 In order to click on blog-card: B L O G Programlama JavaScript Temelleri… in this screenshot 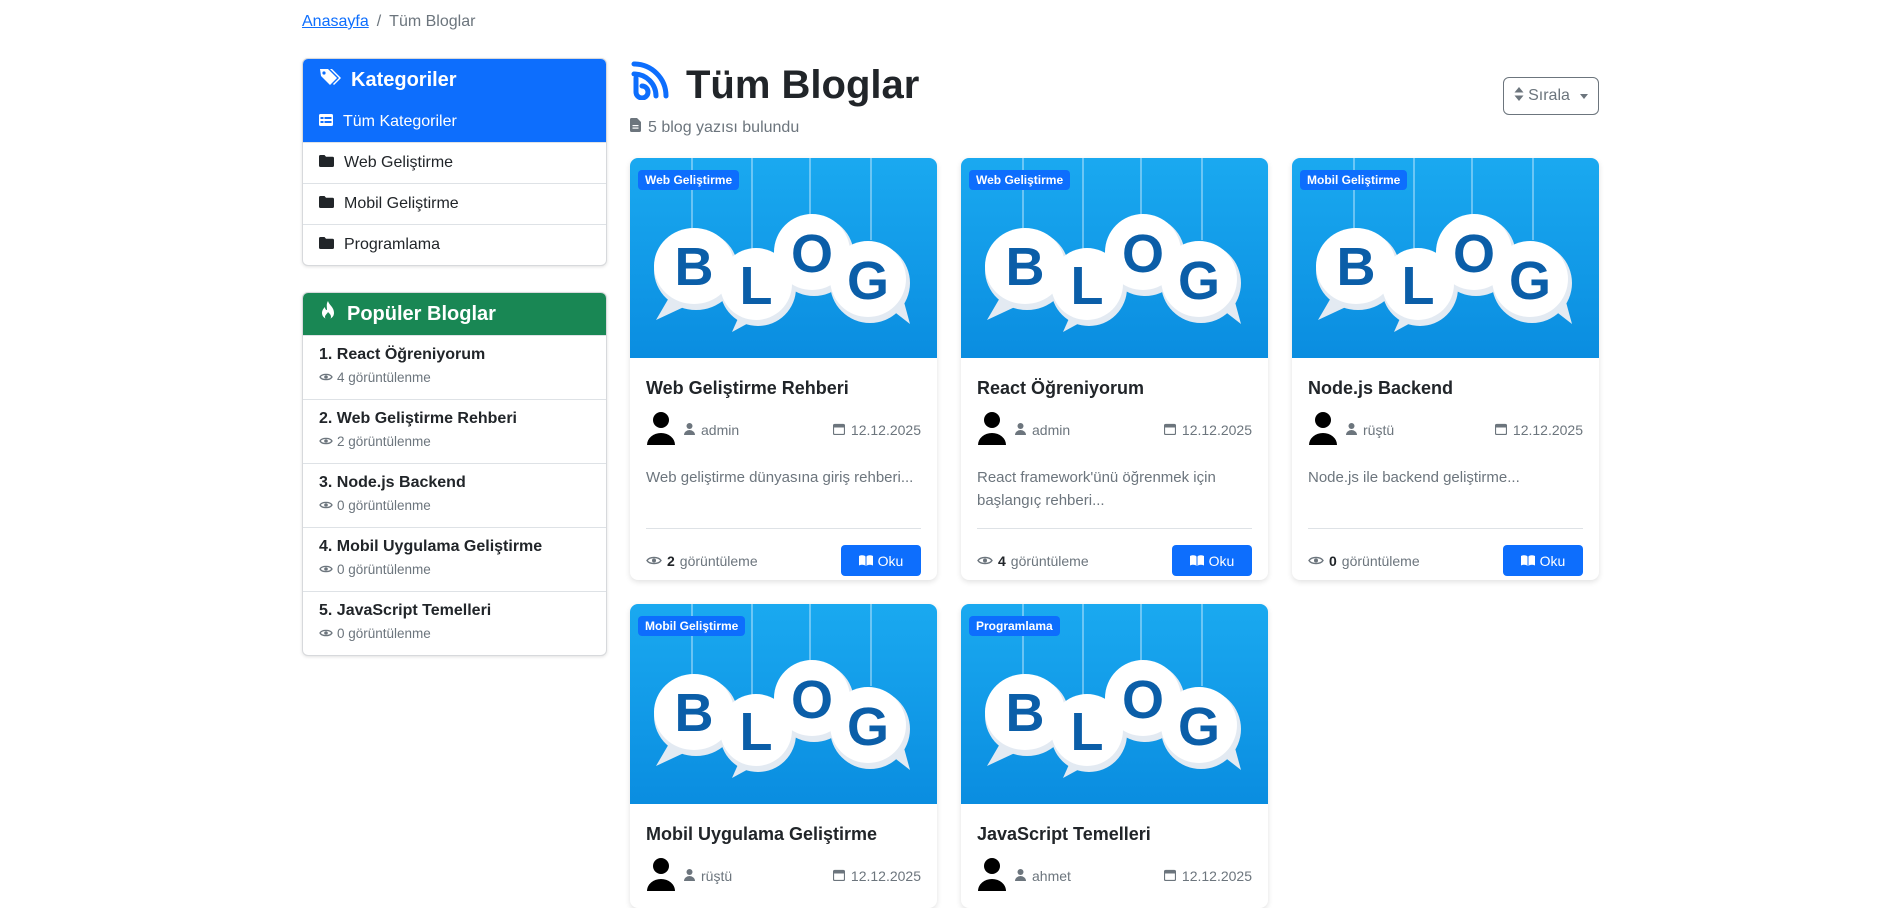, I will do `click(1114, 756)`.